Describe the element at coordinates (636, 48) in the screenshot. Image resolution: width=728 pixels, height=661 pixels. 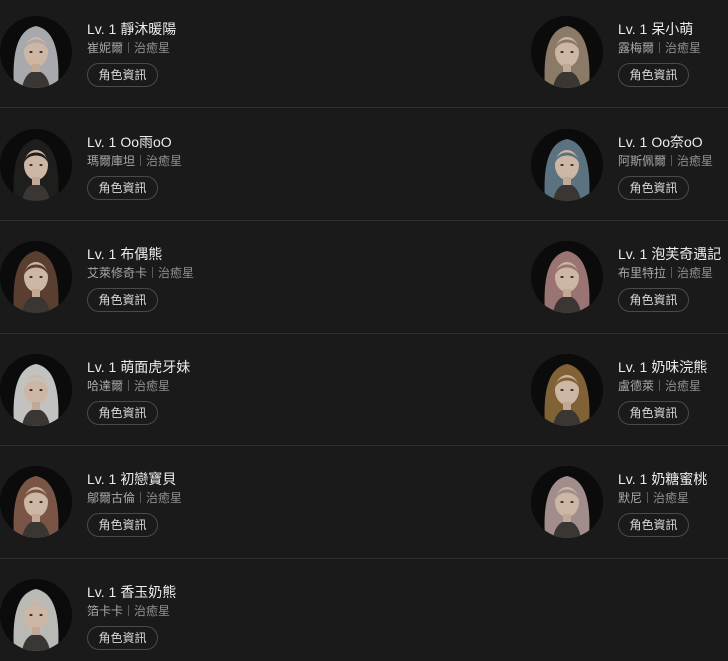
I see `character-class: 露梅爾` at that location.